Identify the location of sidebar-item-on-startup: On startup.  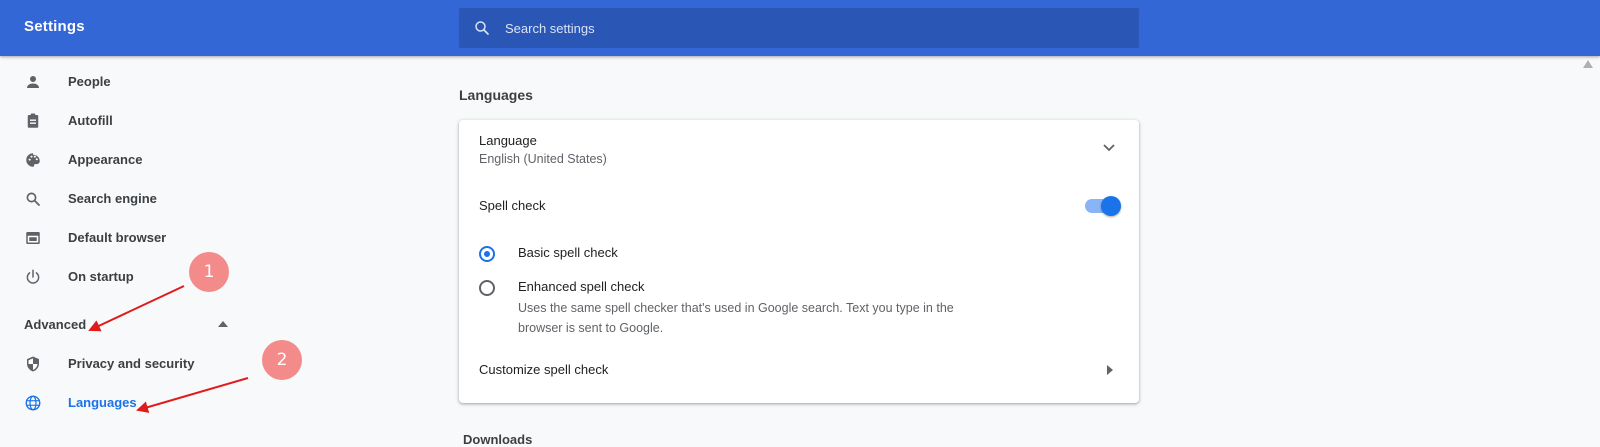
(150, 277).